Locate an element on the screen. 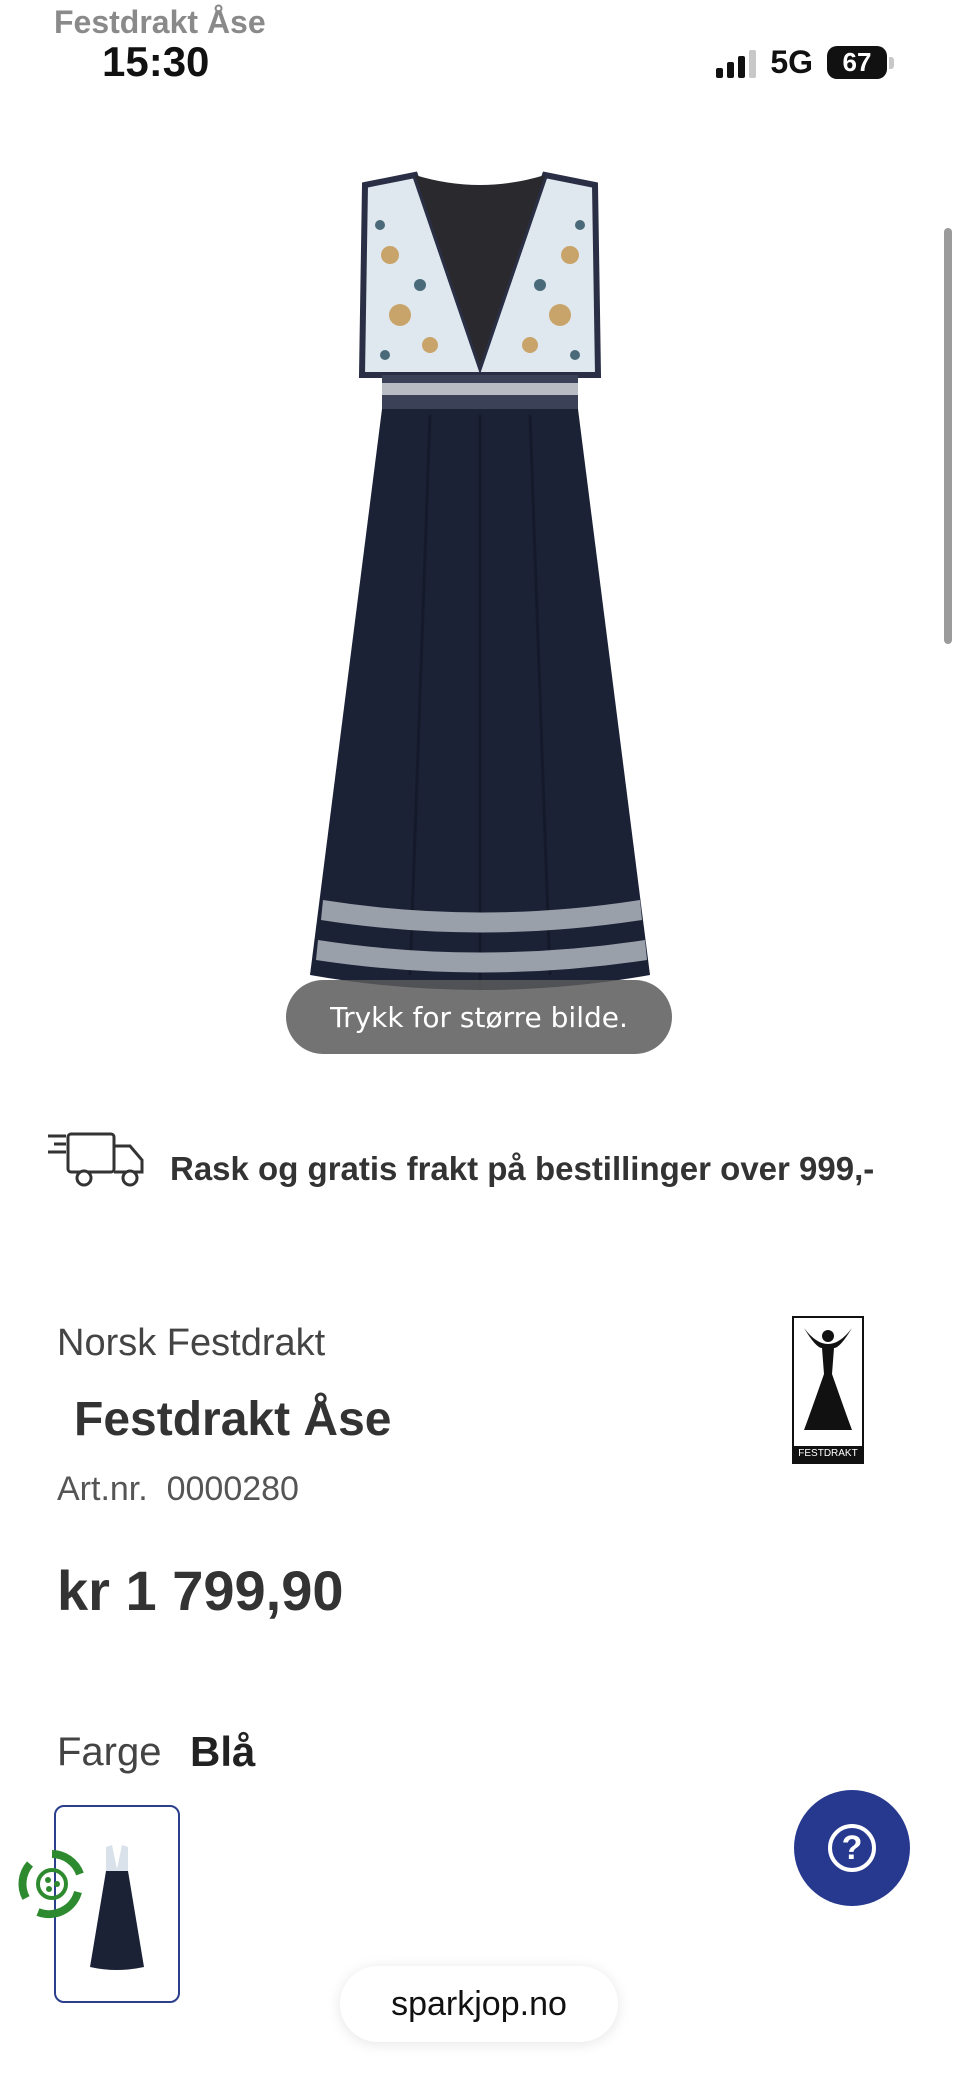 The image size is (960, 2078). brand-logo is located at coordinates (828, 1390).